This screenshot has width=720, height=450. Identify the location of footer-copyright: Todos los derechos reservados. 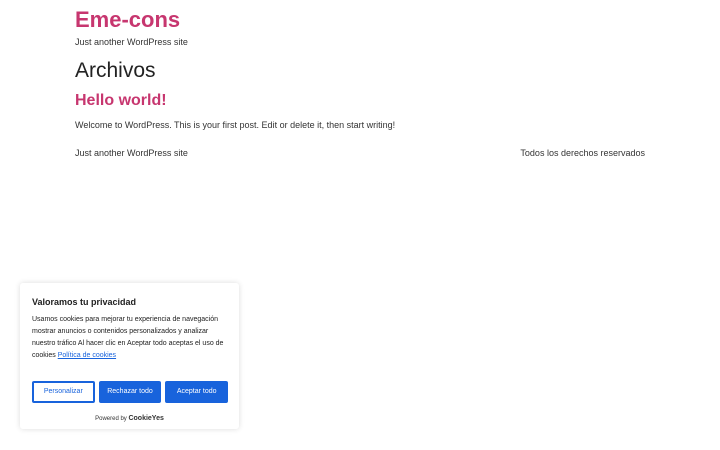
(582, 153).